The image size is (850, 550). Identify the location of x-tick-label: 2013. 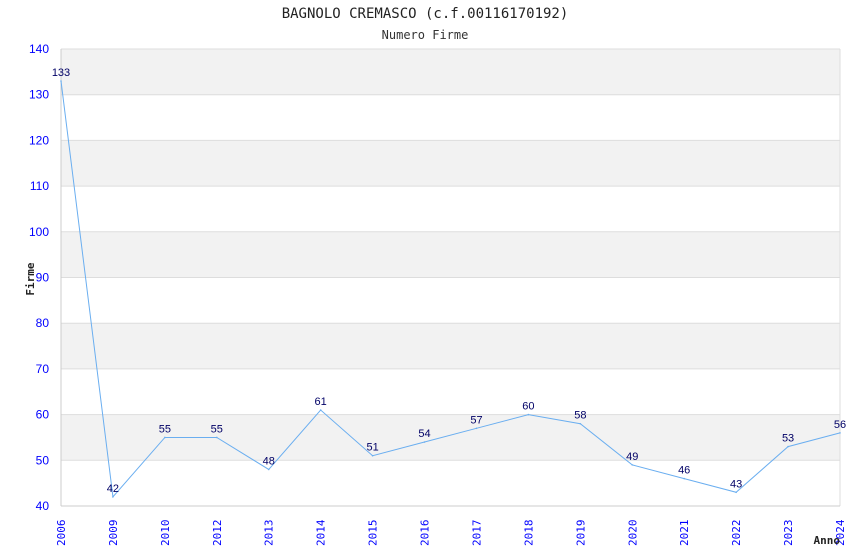
(269, 533).